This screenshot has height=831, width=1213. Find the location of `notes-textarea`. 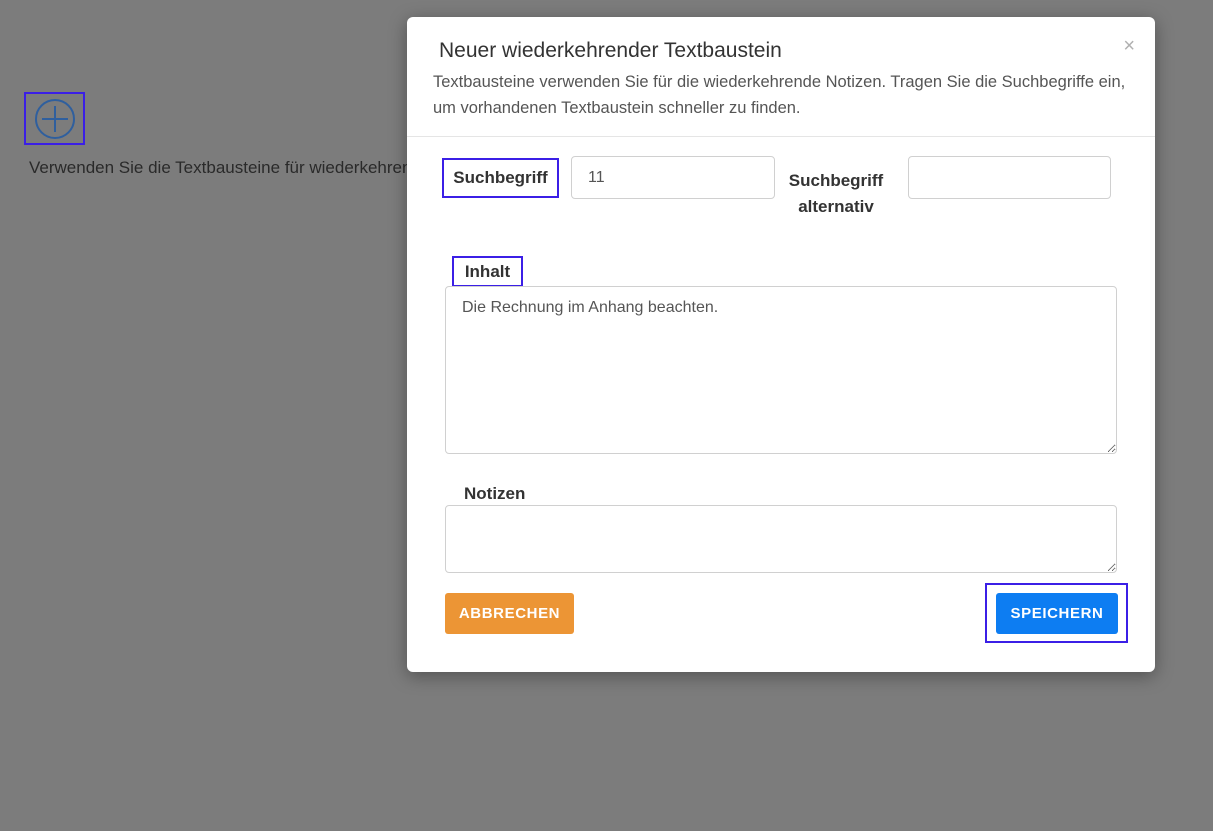

notes-textarea is located at coordinates (781, 539).